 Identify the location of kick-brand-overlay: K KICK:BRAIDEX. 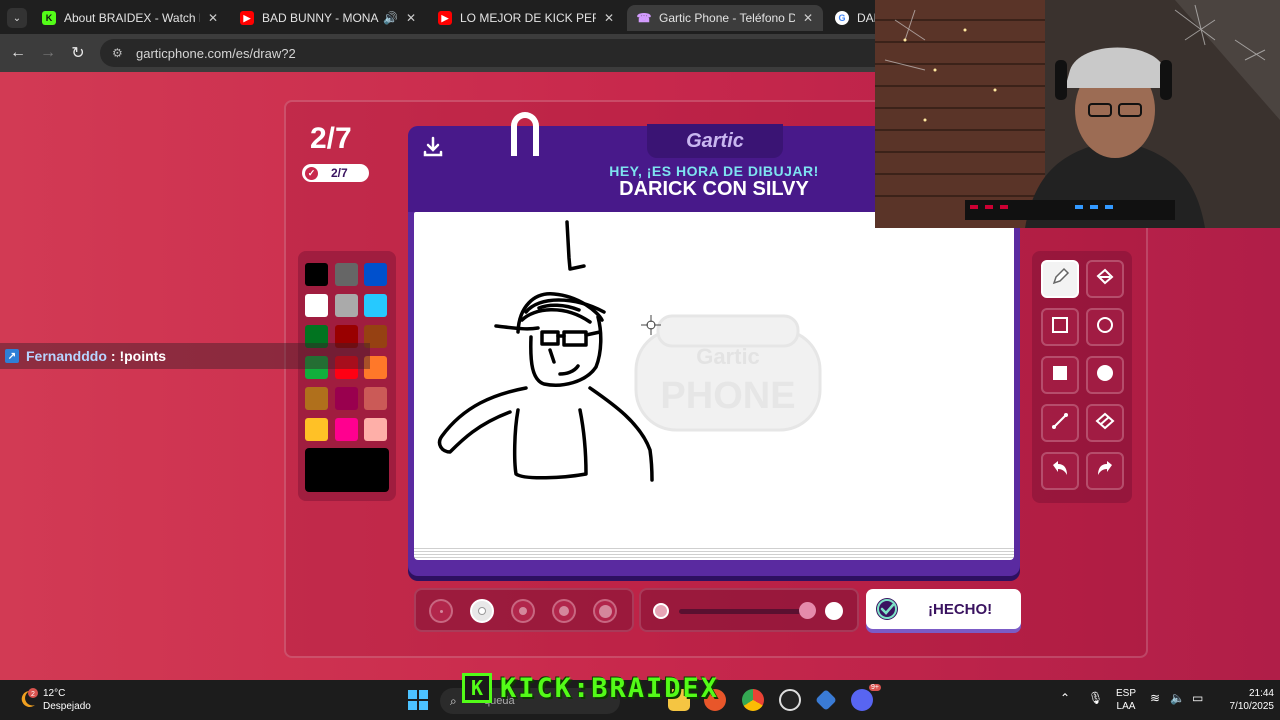
(621, 688).